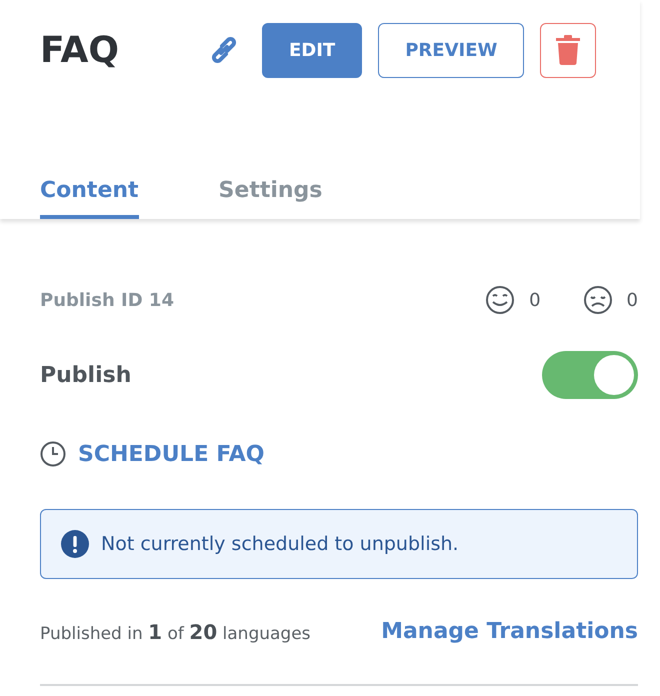  What do you see at coordinates (451, 50) in the screenshot?
I see `preview-button: PREVIEW` at bounding box center [451, 50].